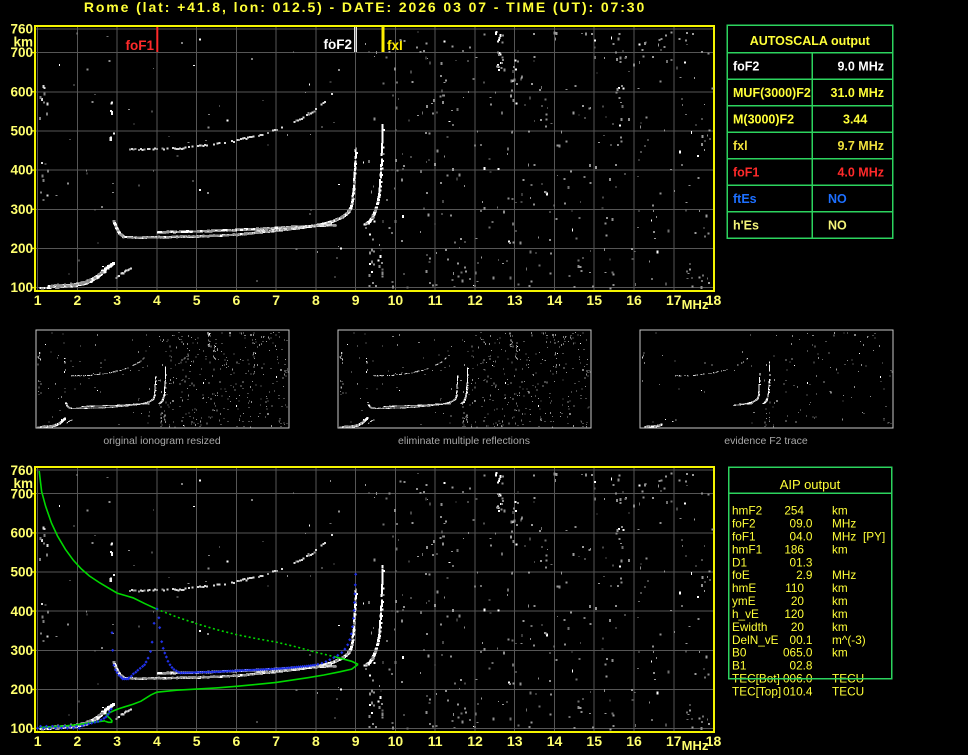 This screenshot has height=755, width=968. Describe the element at coordinates (739, 653) in the screenshot. I see `svg-text: B0` at that location.